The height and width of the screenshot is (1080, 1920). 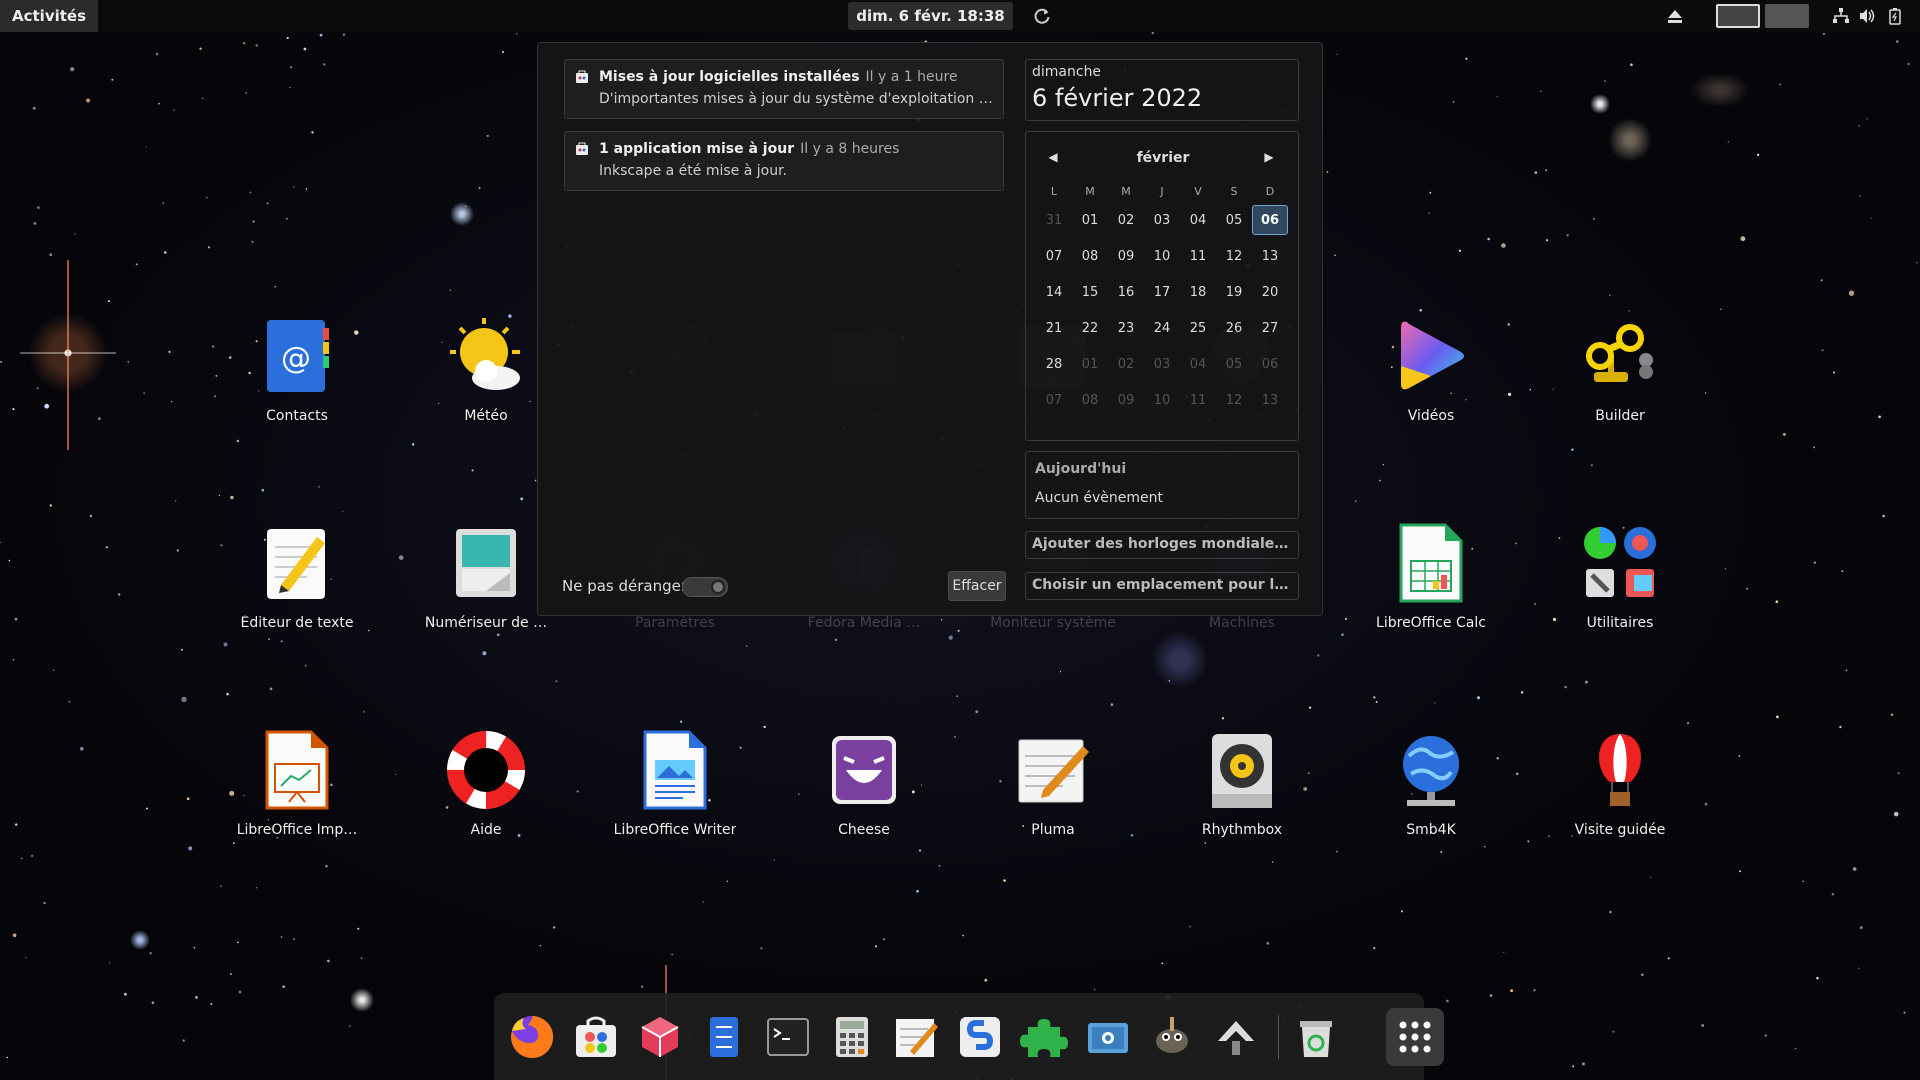 What do you see at coordinates (1415, 1037) in the screenshot?
I see `show-apps-icon` at bounding box center [1415, 1037].